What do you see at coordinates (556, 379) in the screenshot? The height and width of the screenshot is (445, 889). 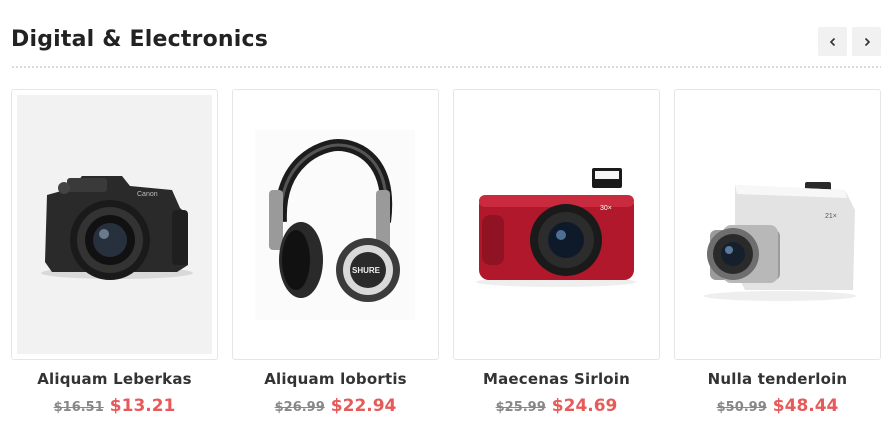 I see `product-name: Maecenas Sirloin` at bounding box center [556, 379].